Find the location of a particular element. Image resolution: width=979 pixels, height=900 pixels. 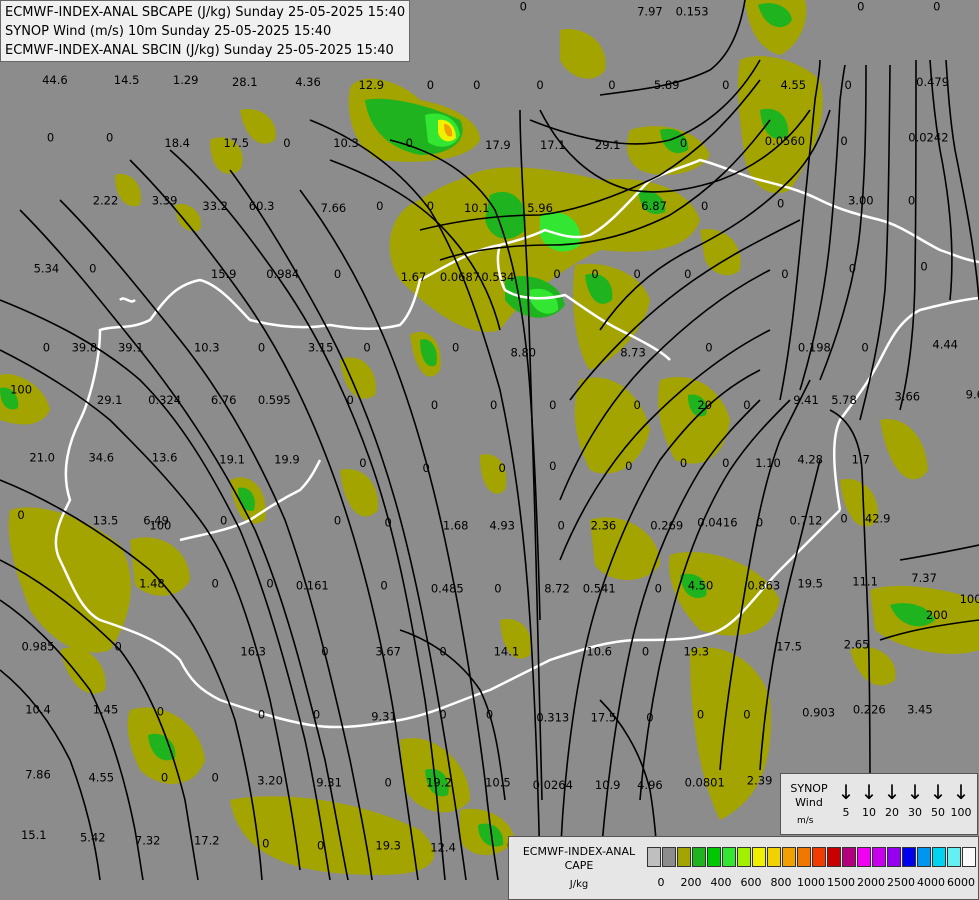

wind-legend-item-label: 100 is located at coordinates (961, 812).